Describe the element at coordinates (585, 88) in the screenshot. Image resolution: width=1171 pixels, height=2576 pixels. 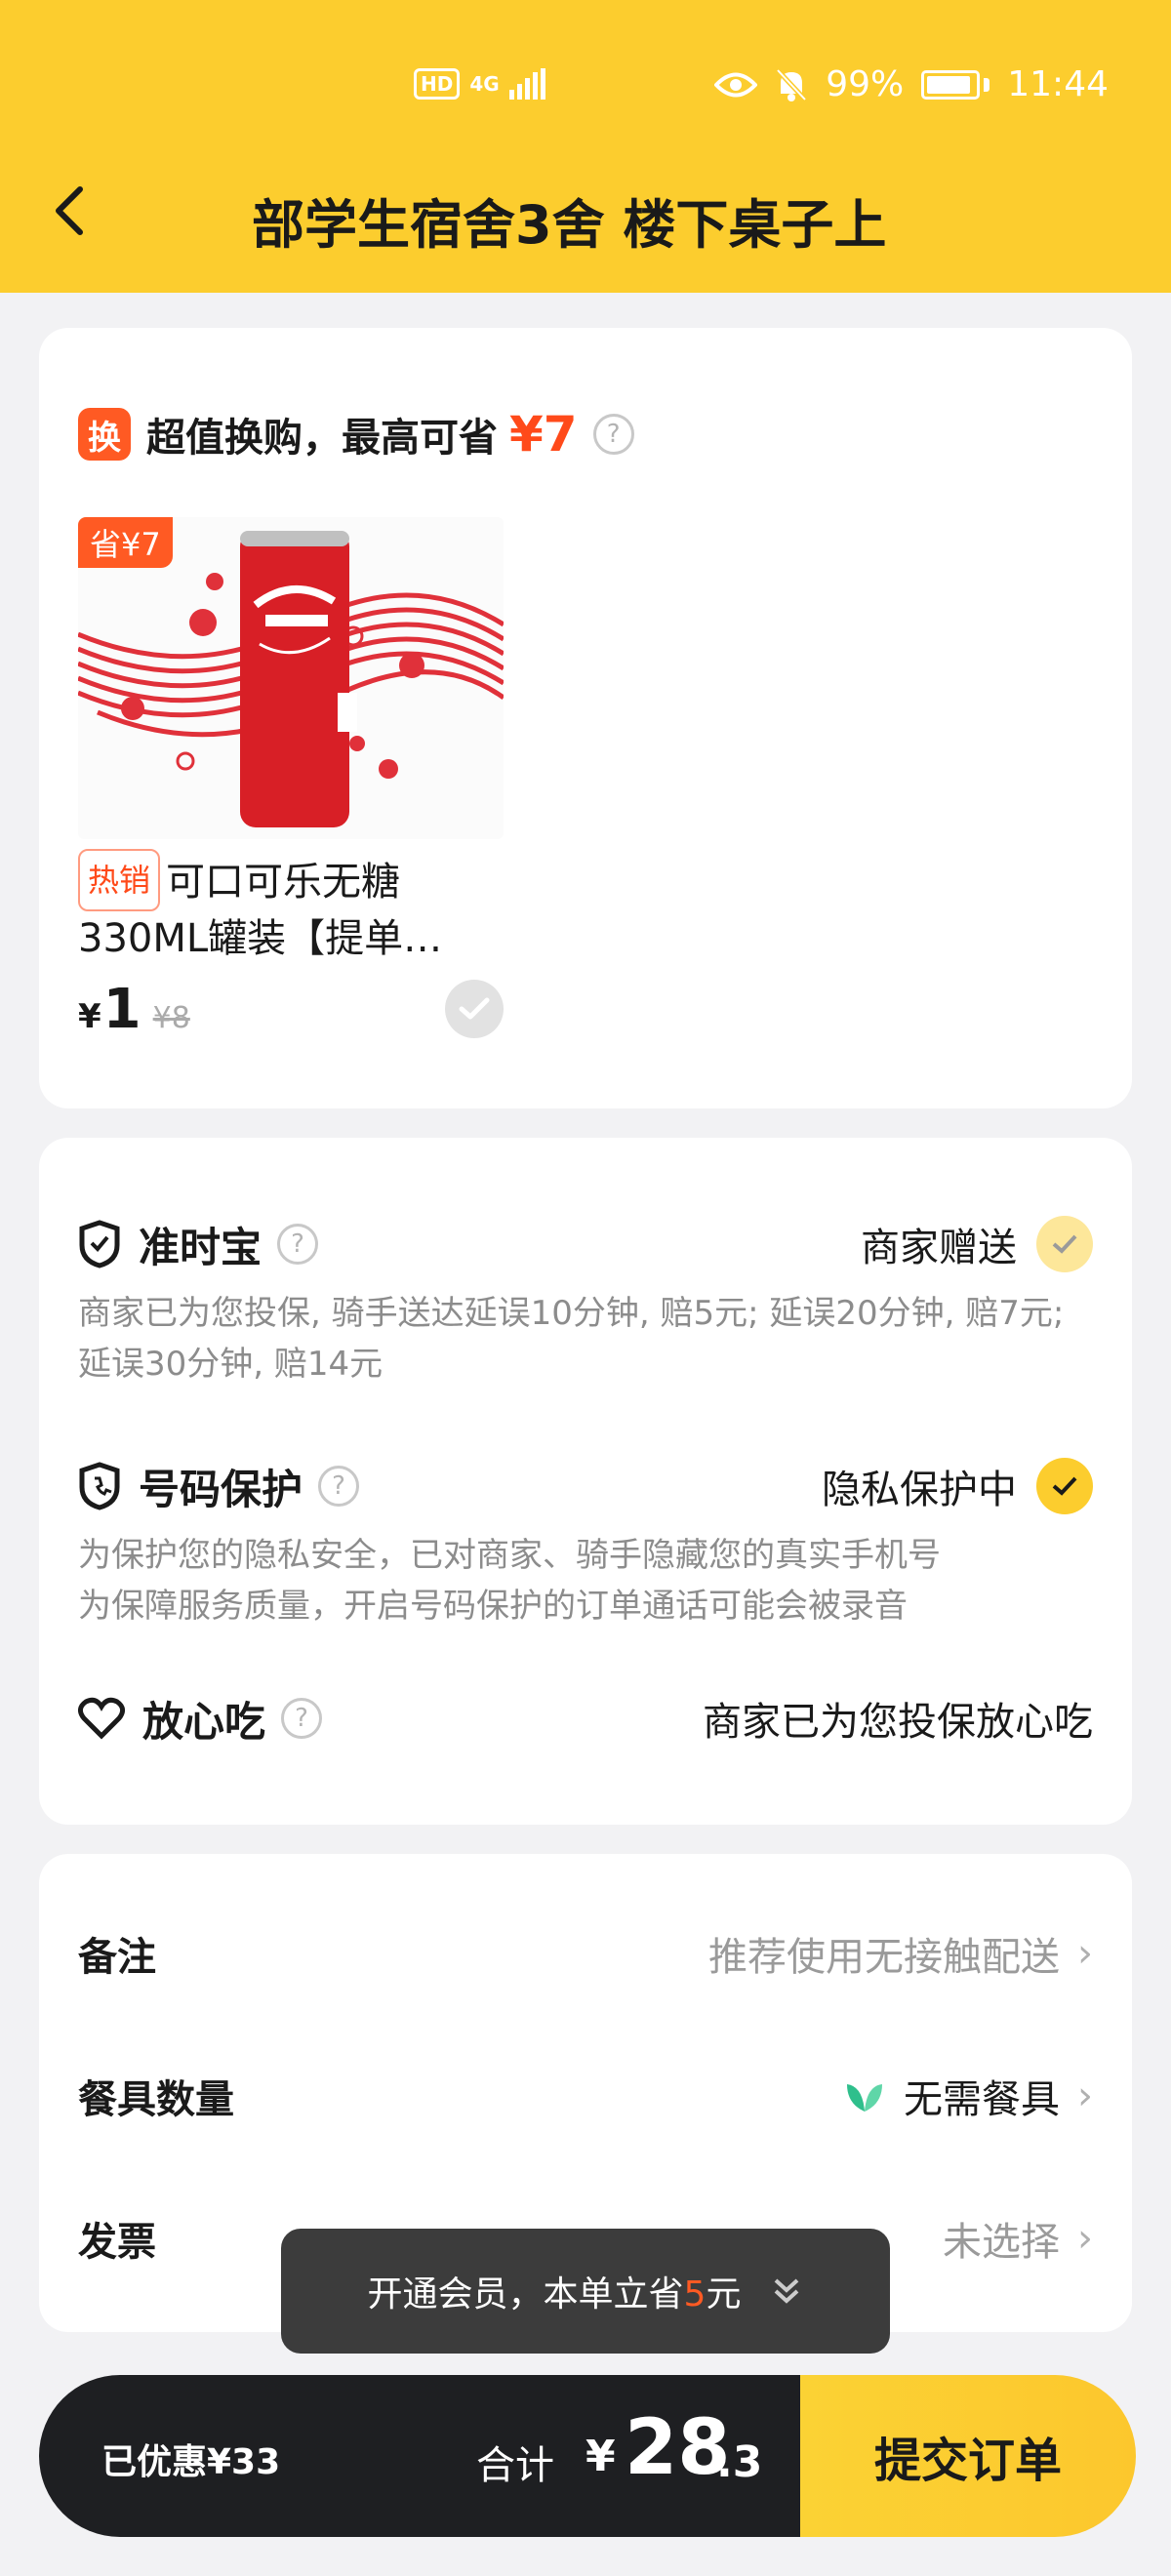
I see `status-bar: HD 4G 99% 11:44` at that location.